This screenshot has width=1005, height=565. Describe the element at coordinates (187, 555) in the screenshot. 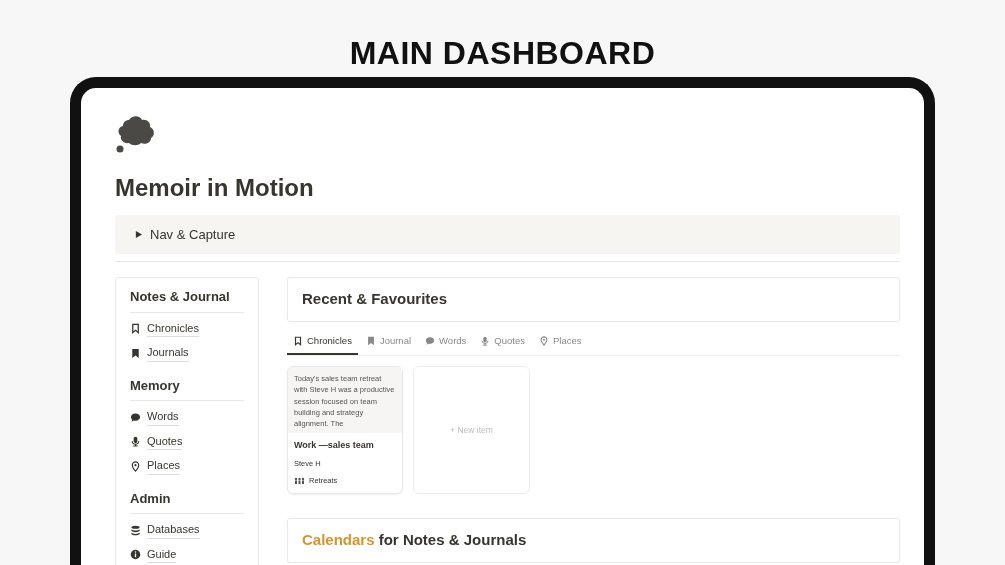

I see `sidebar-link: Guide` at that location.